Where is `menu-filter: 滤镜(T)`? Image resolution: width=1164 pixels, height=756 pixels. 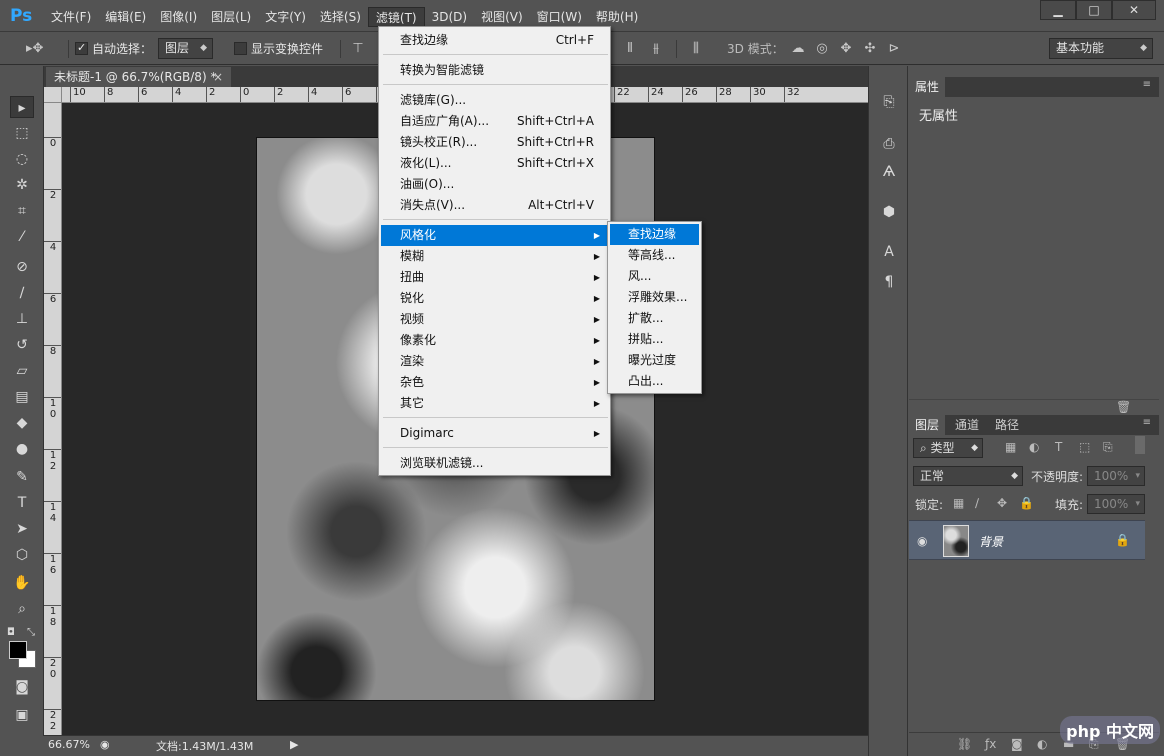
menu-filter: 滤镜(T) is located at coordinates (396, 17).